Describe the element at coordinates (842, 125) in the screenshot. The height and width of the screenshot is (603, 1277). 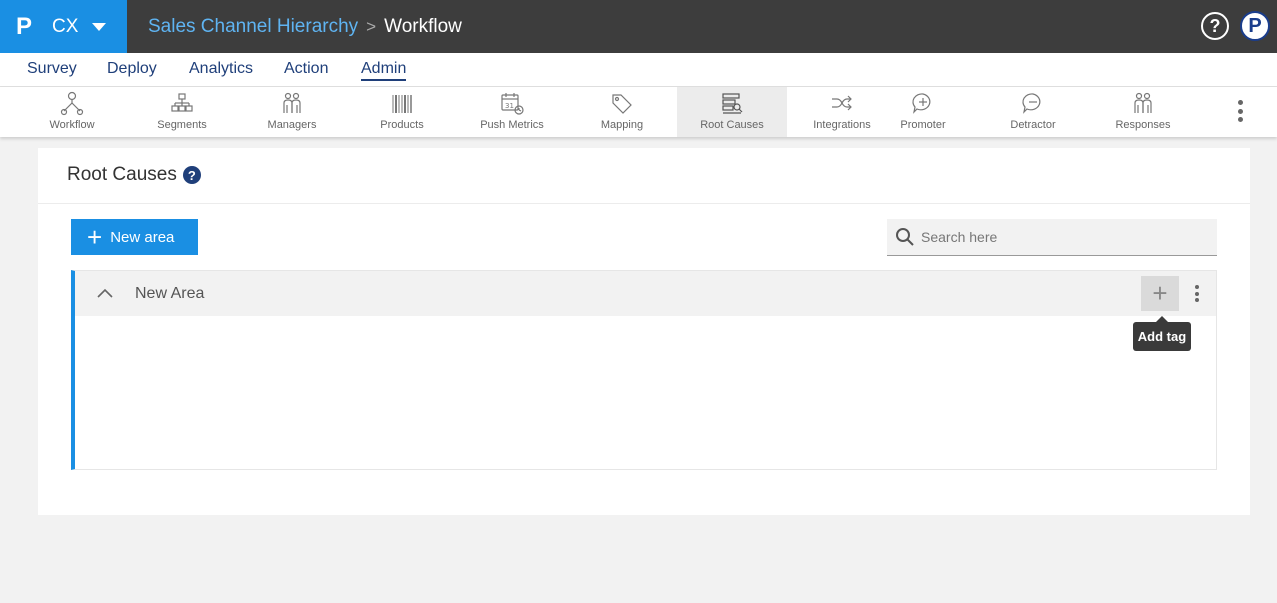
I see `subnav-label: Integrations` at that location.